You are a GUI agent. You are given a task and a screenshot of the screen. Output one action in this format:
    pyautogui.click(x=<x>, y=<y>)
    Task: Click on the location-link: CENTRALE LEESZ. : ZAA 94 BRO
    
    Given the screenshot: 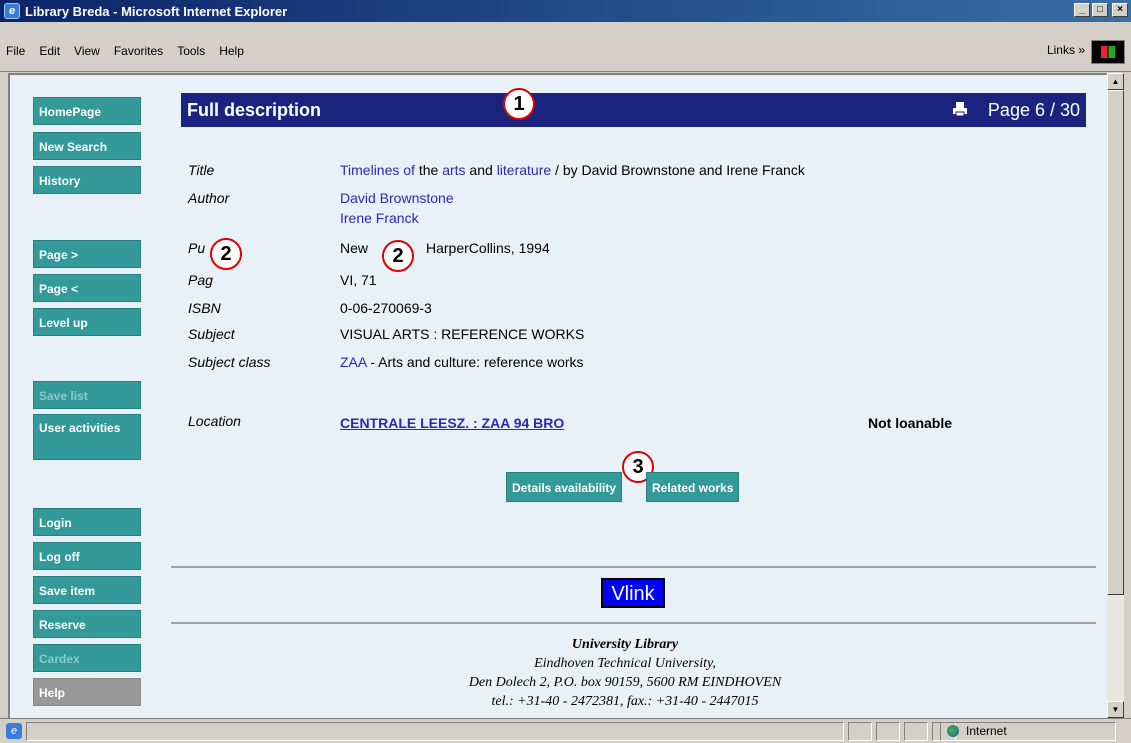 What is the action you would take?
    pyautogui.click(x=452, y=423)
    